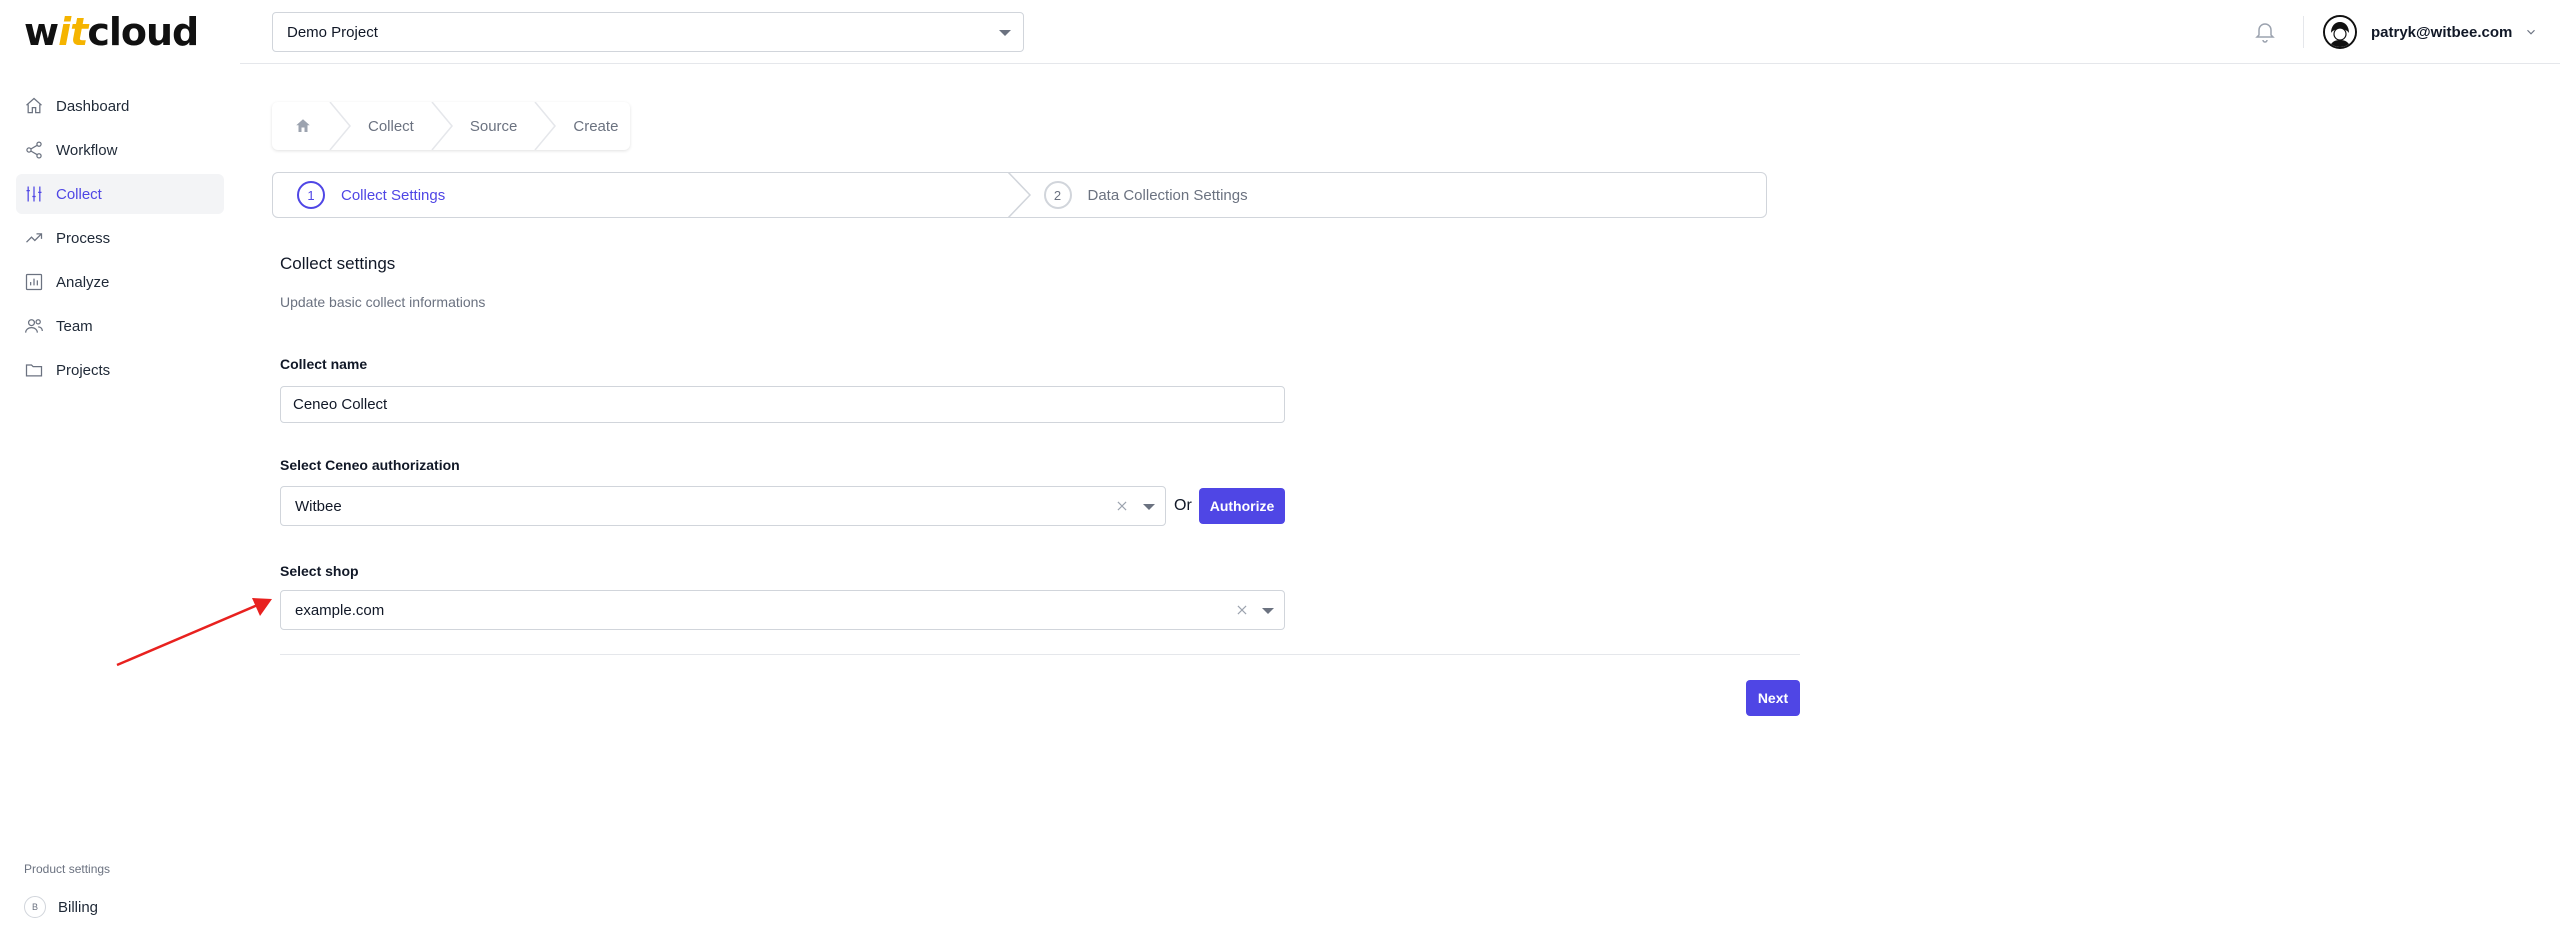 This screenshot has height=945, width=2560. Describe the element at coordinates (83, 282) in the screenshot. I see `sidebar-item-label: Analyze` at that location.